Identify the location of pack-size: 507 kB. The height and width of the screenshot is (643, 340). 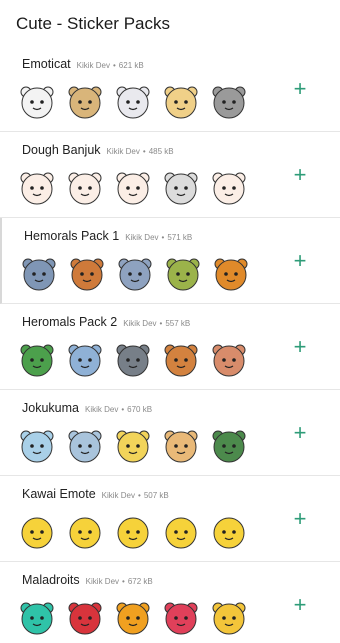
(156, 495).